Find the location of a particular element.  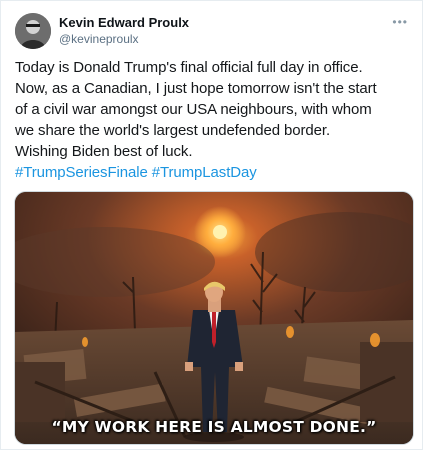

more-options-icon: ••• is located at coordinates (400, 22).